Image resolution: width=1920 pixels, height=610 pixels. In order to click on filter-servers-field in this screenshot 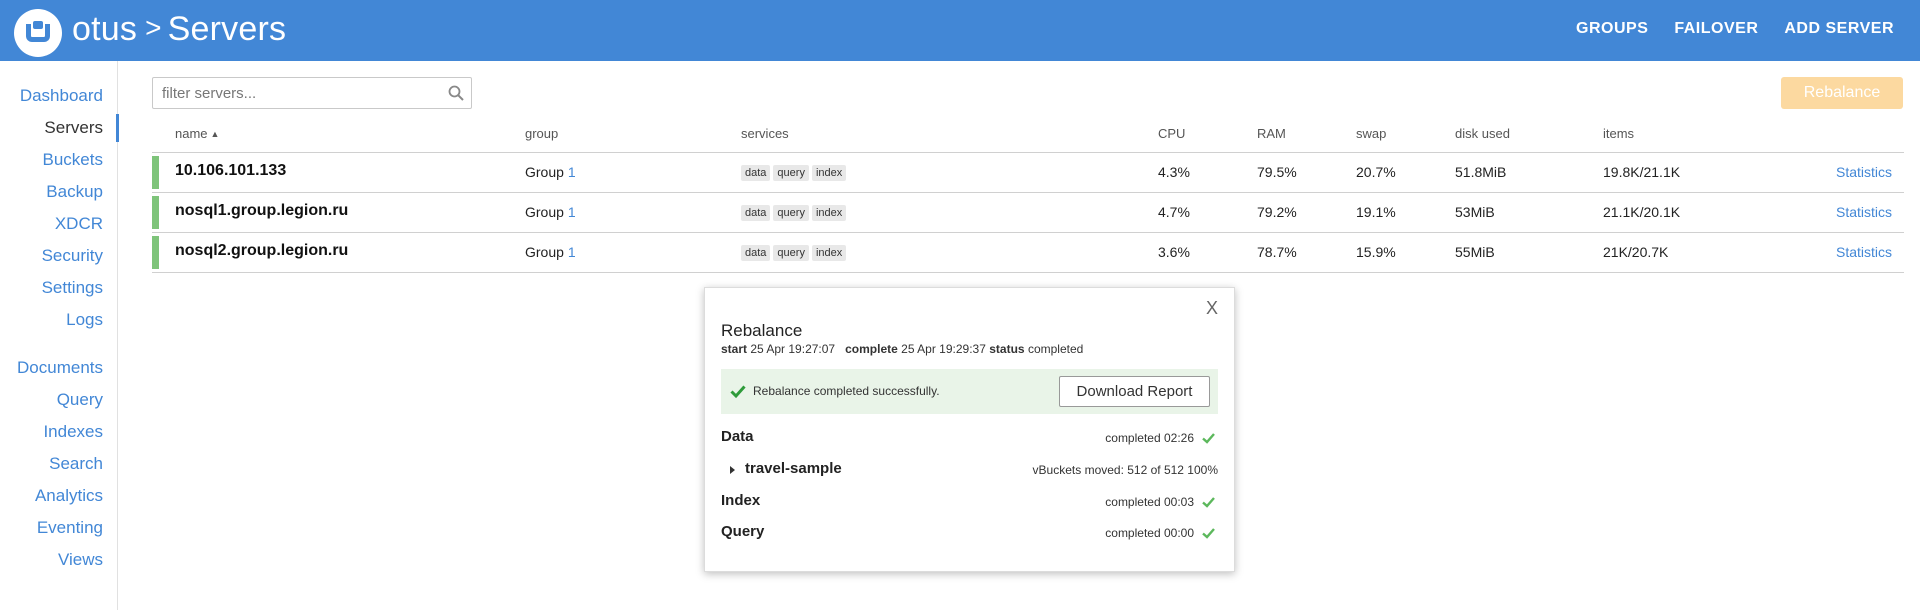, I will do `click(312, 93)`.